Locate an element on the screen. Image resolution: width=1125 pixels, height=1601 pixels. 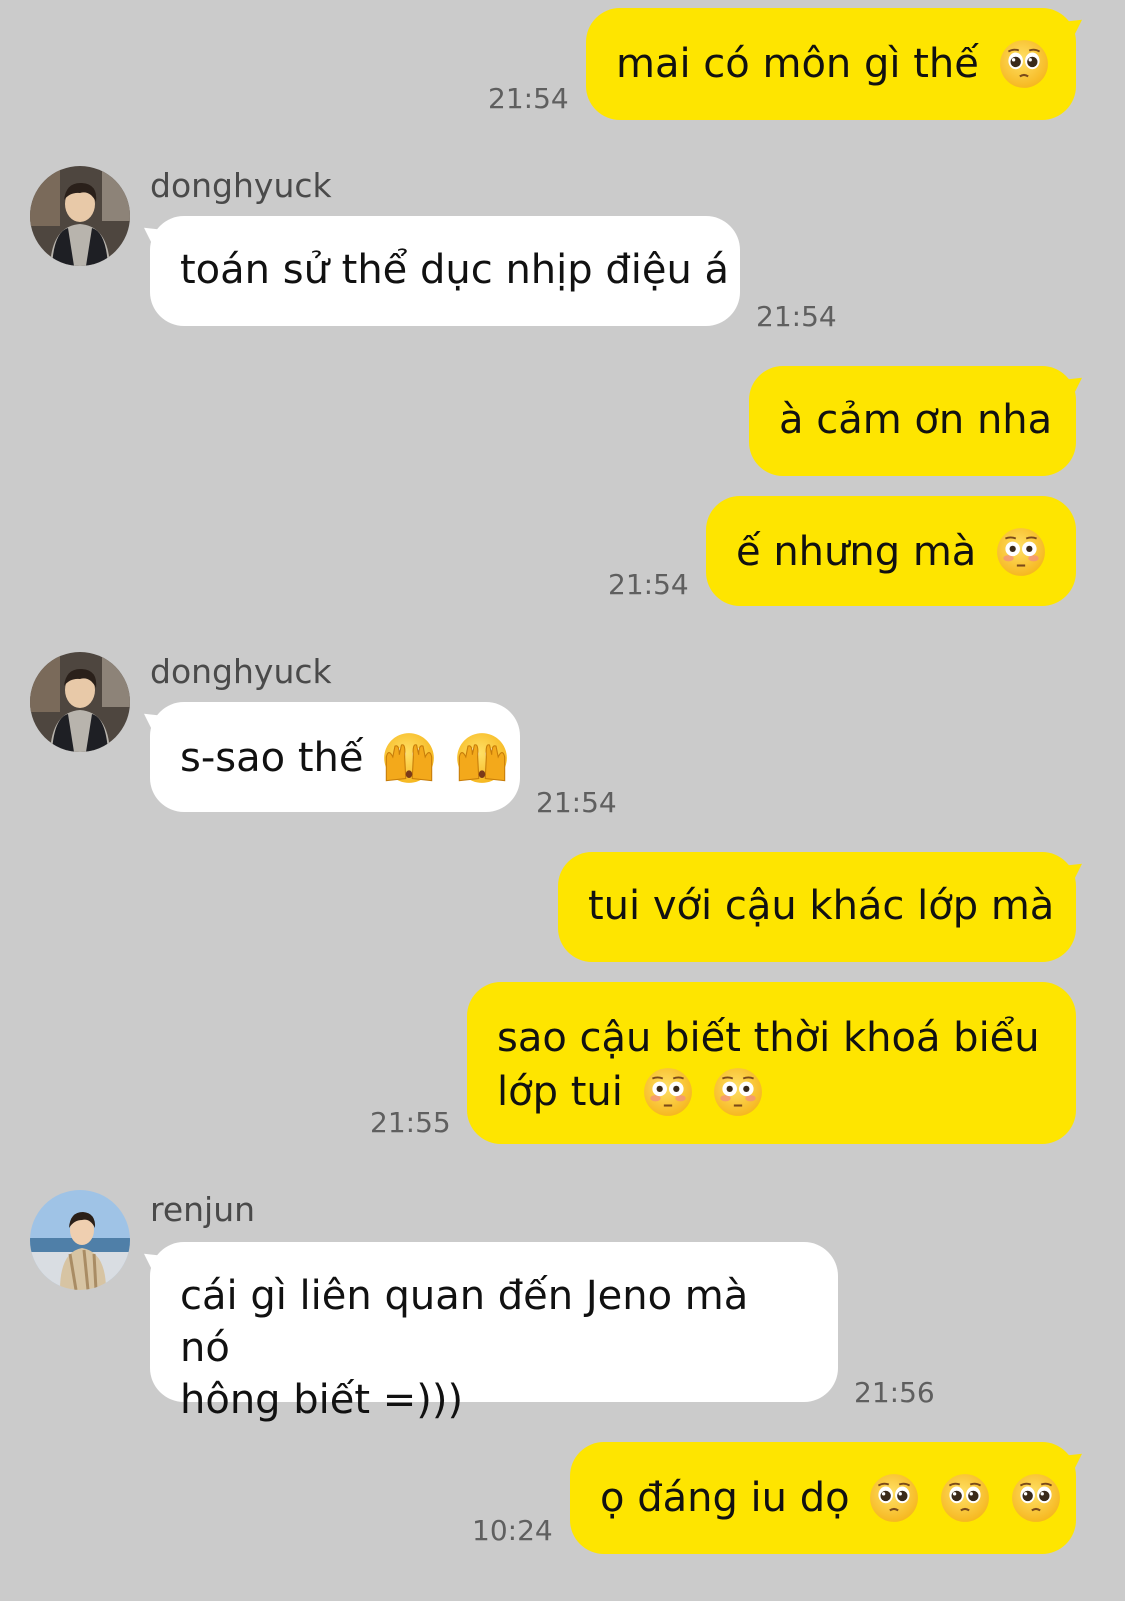
message-time: 21:55 is located at coordinates (410, 1122).